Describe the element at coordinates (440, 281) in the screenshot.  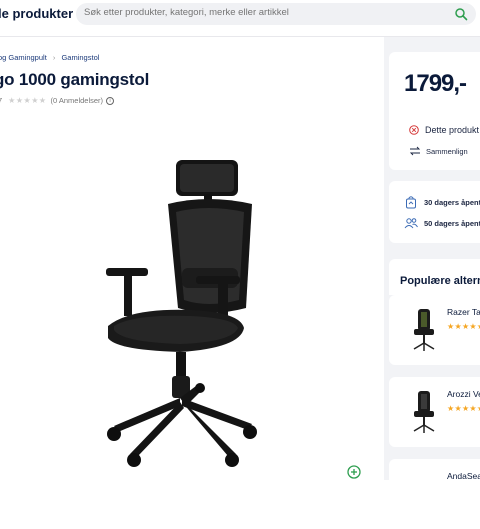
I see `alternatives-title: Populære alterna` at that location.